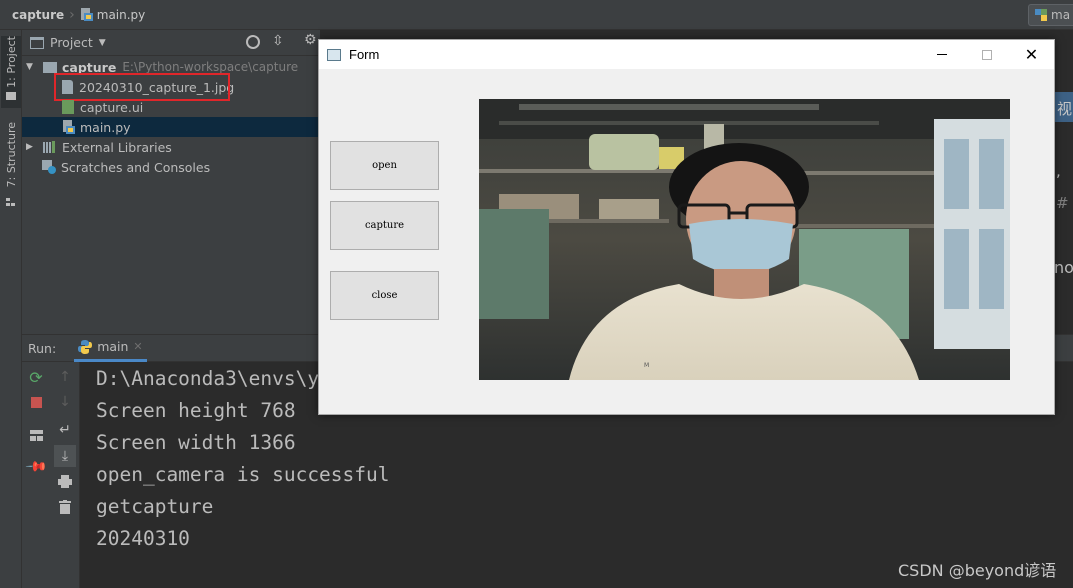  I want to click on soft-wrap-icon: ↵, so click(65, 430).